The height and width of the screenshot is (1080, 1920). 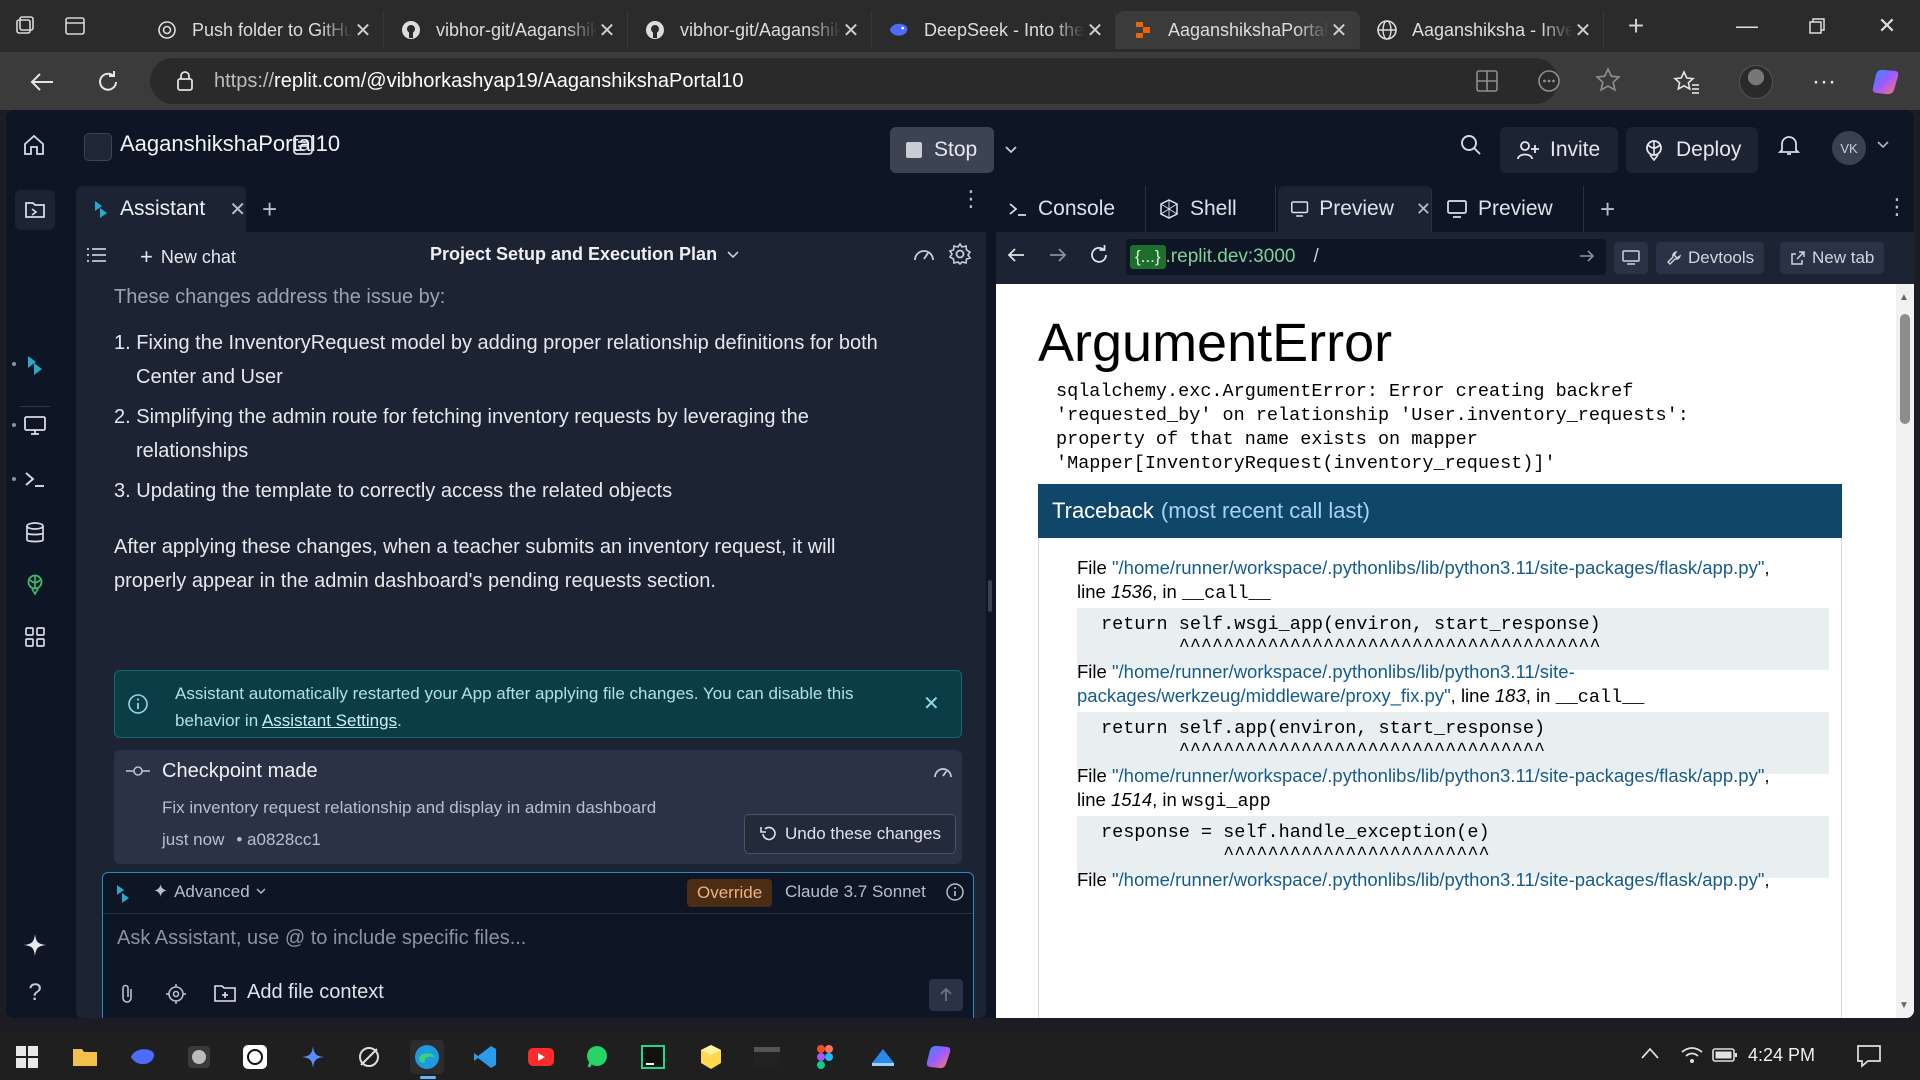 What do you see at coordinates (108, 82) in the screenshot?
I see `refresh-icon` at bounding box center [108, 82].